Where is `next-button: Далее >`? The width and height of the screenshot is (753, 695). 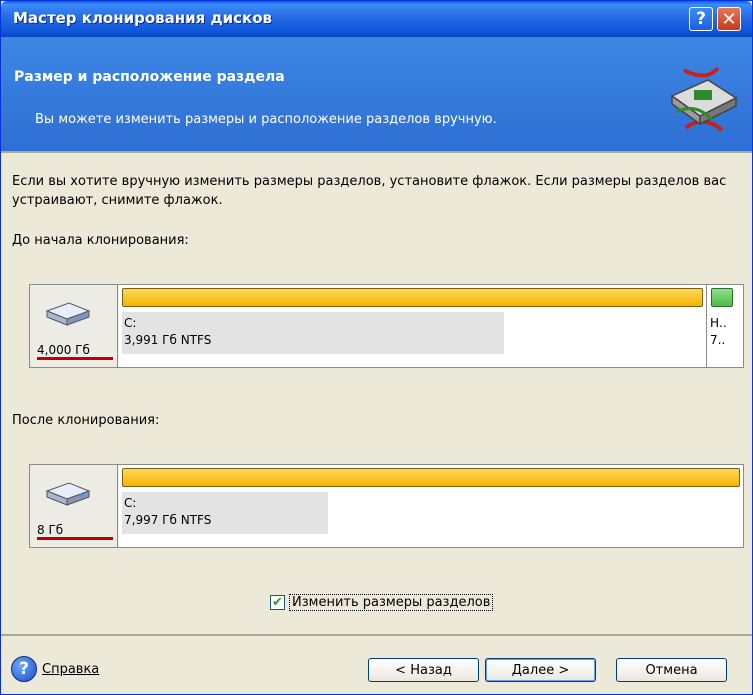
next-button: Далее > is located at coordinates (540, 670).